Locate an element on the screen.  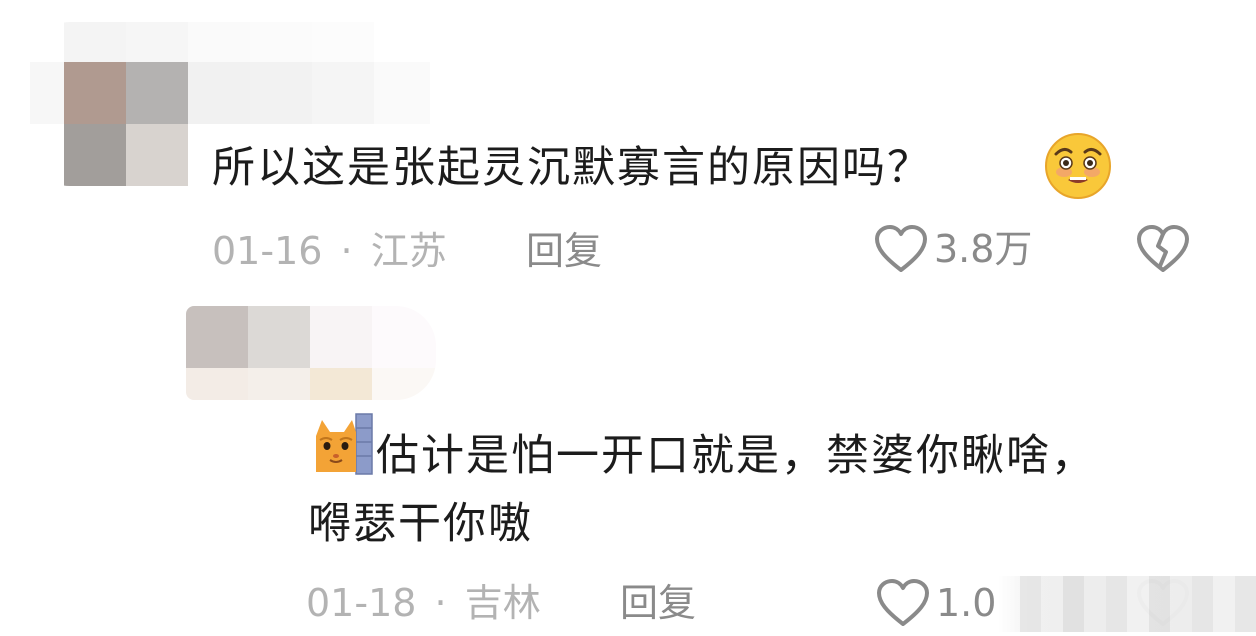
like-button: 1.0 is located at coordinates (936, 603).